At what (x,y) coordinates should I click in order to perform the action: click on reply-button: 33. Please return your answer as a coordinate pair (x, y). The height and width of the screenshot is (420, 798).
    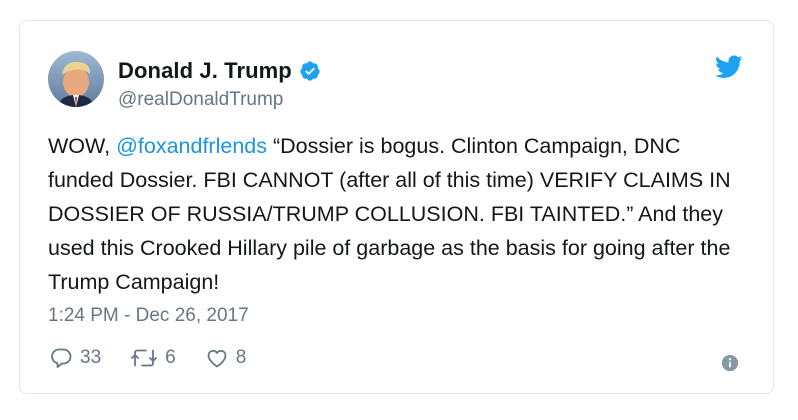
    Looking at the image, I should click on (74, 358).